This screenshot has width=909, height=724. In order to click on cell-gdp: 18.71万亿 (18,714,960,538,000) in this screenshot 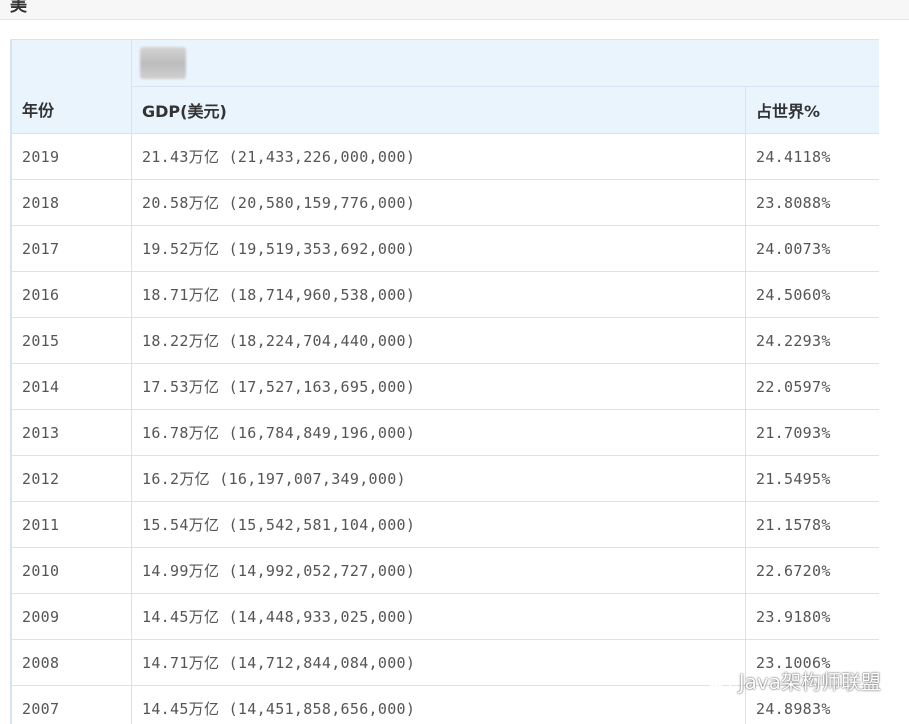, I will do `click(438, 294)`.